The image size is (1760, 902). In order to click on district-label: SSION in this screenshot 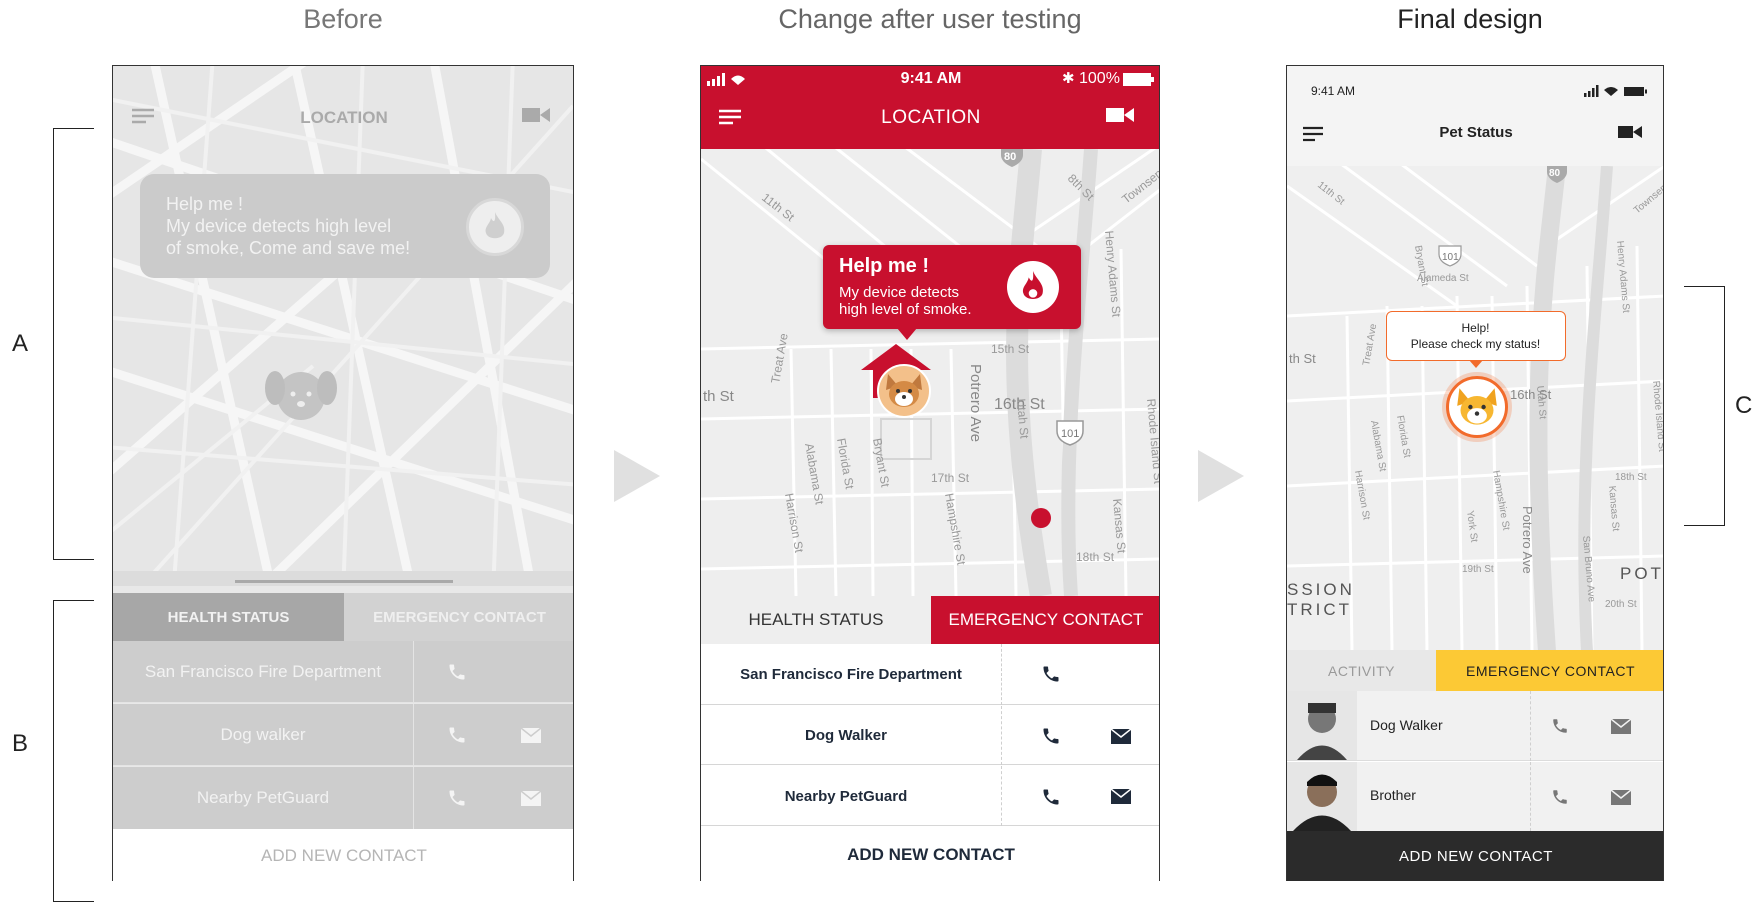, I will do `click(1321, 589)`.